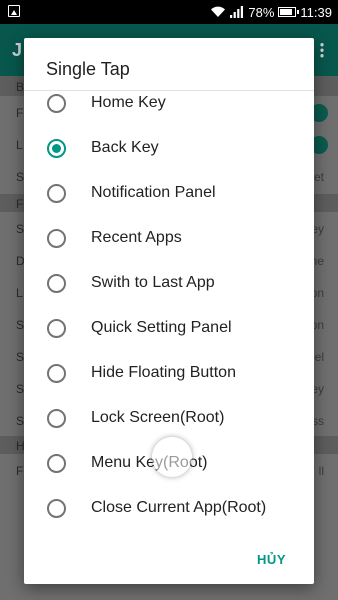  Describe the element at coordinates (125, 147) in the screenshot. I see `option-label: Back Key` at that location.